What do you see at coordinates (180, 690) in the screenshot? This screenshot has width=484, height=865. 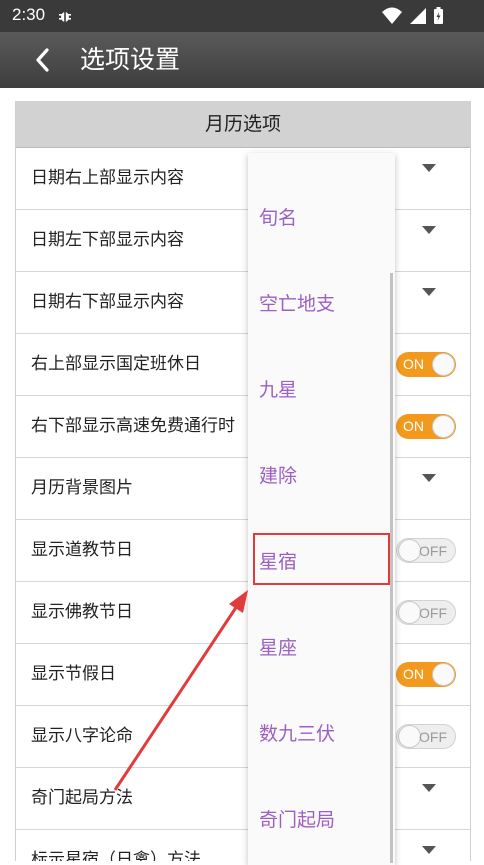 I see `annotation-arrow-icon` at bounding box center [180, 690].